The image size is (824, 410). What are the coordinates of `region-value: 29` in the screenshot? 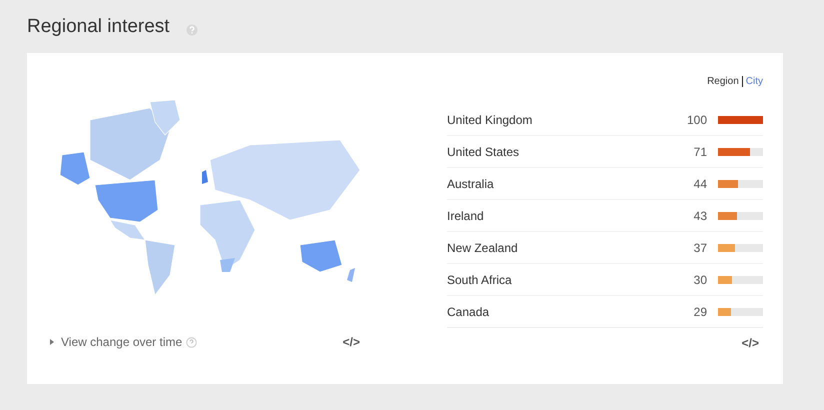 It's located at (699, 311).